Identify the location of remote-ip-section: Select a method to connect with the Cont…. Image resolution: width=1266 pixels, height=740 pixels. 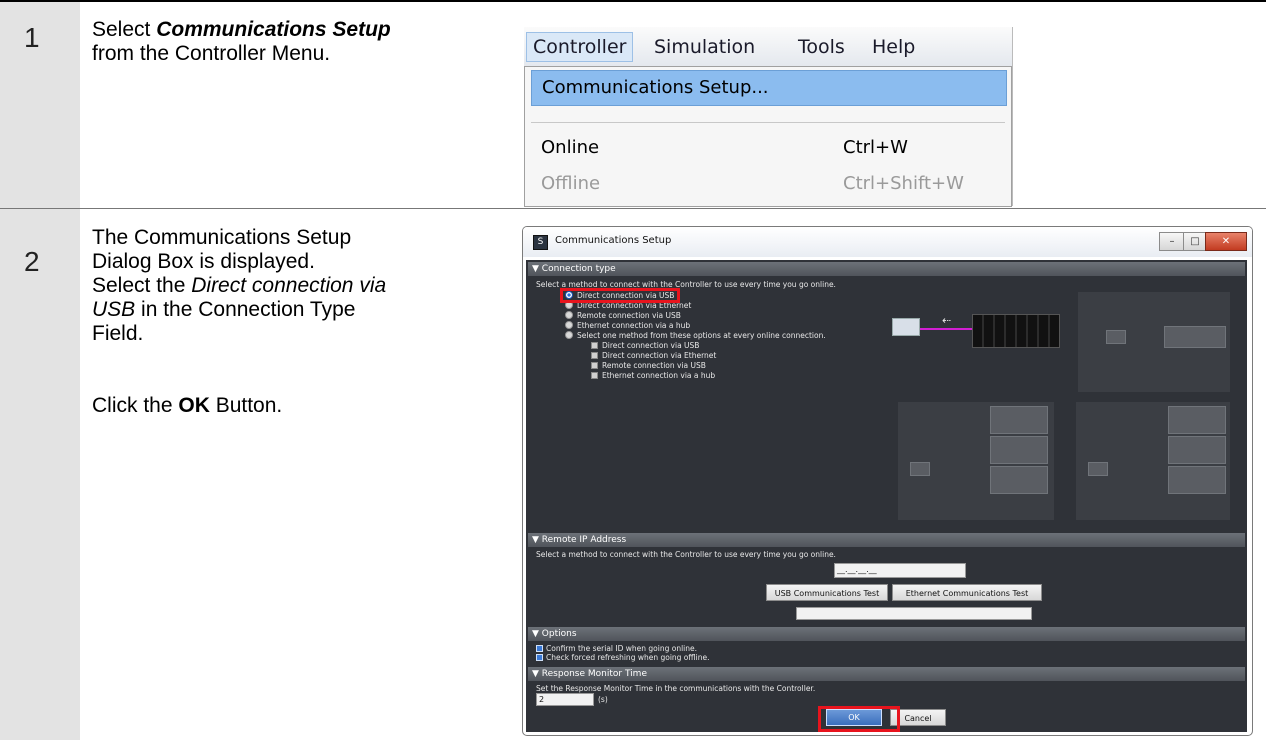
(886, 585).